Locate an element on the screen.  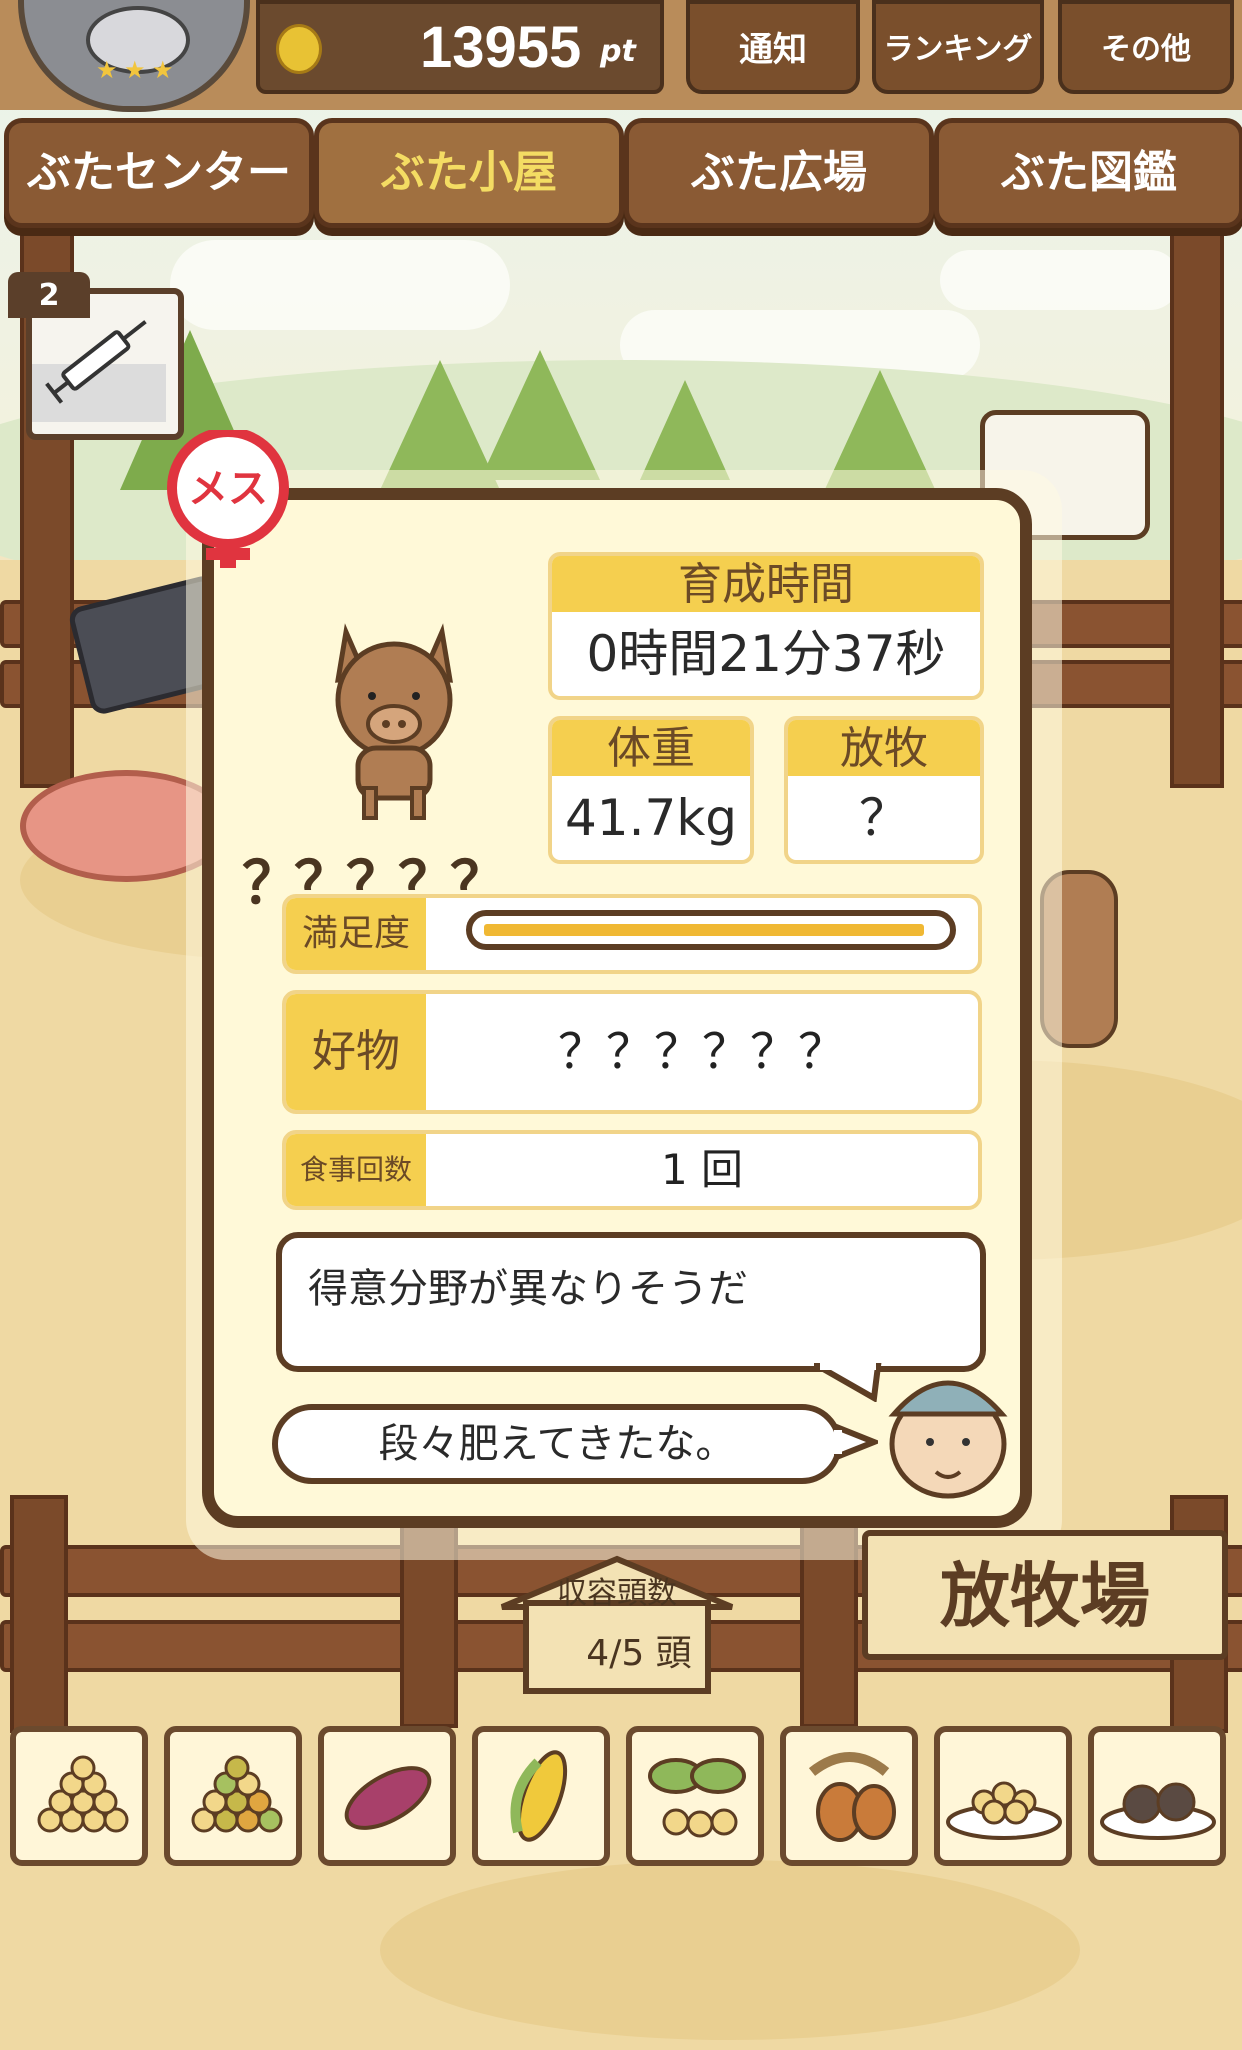
corn-icon is located at coordinates (539, 1796).